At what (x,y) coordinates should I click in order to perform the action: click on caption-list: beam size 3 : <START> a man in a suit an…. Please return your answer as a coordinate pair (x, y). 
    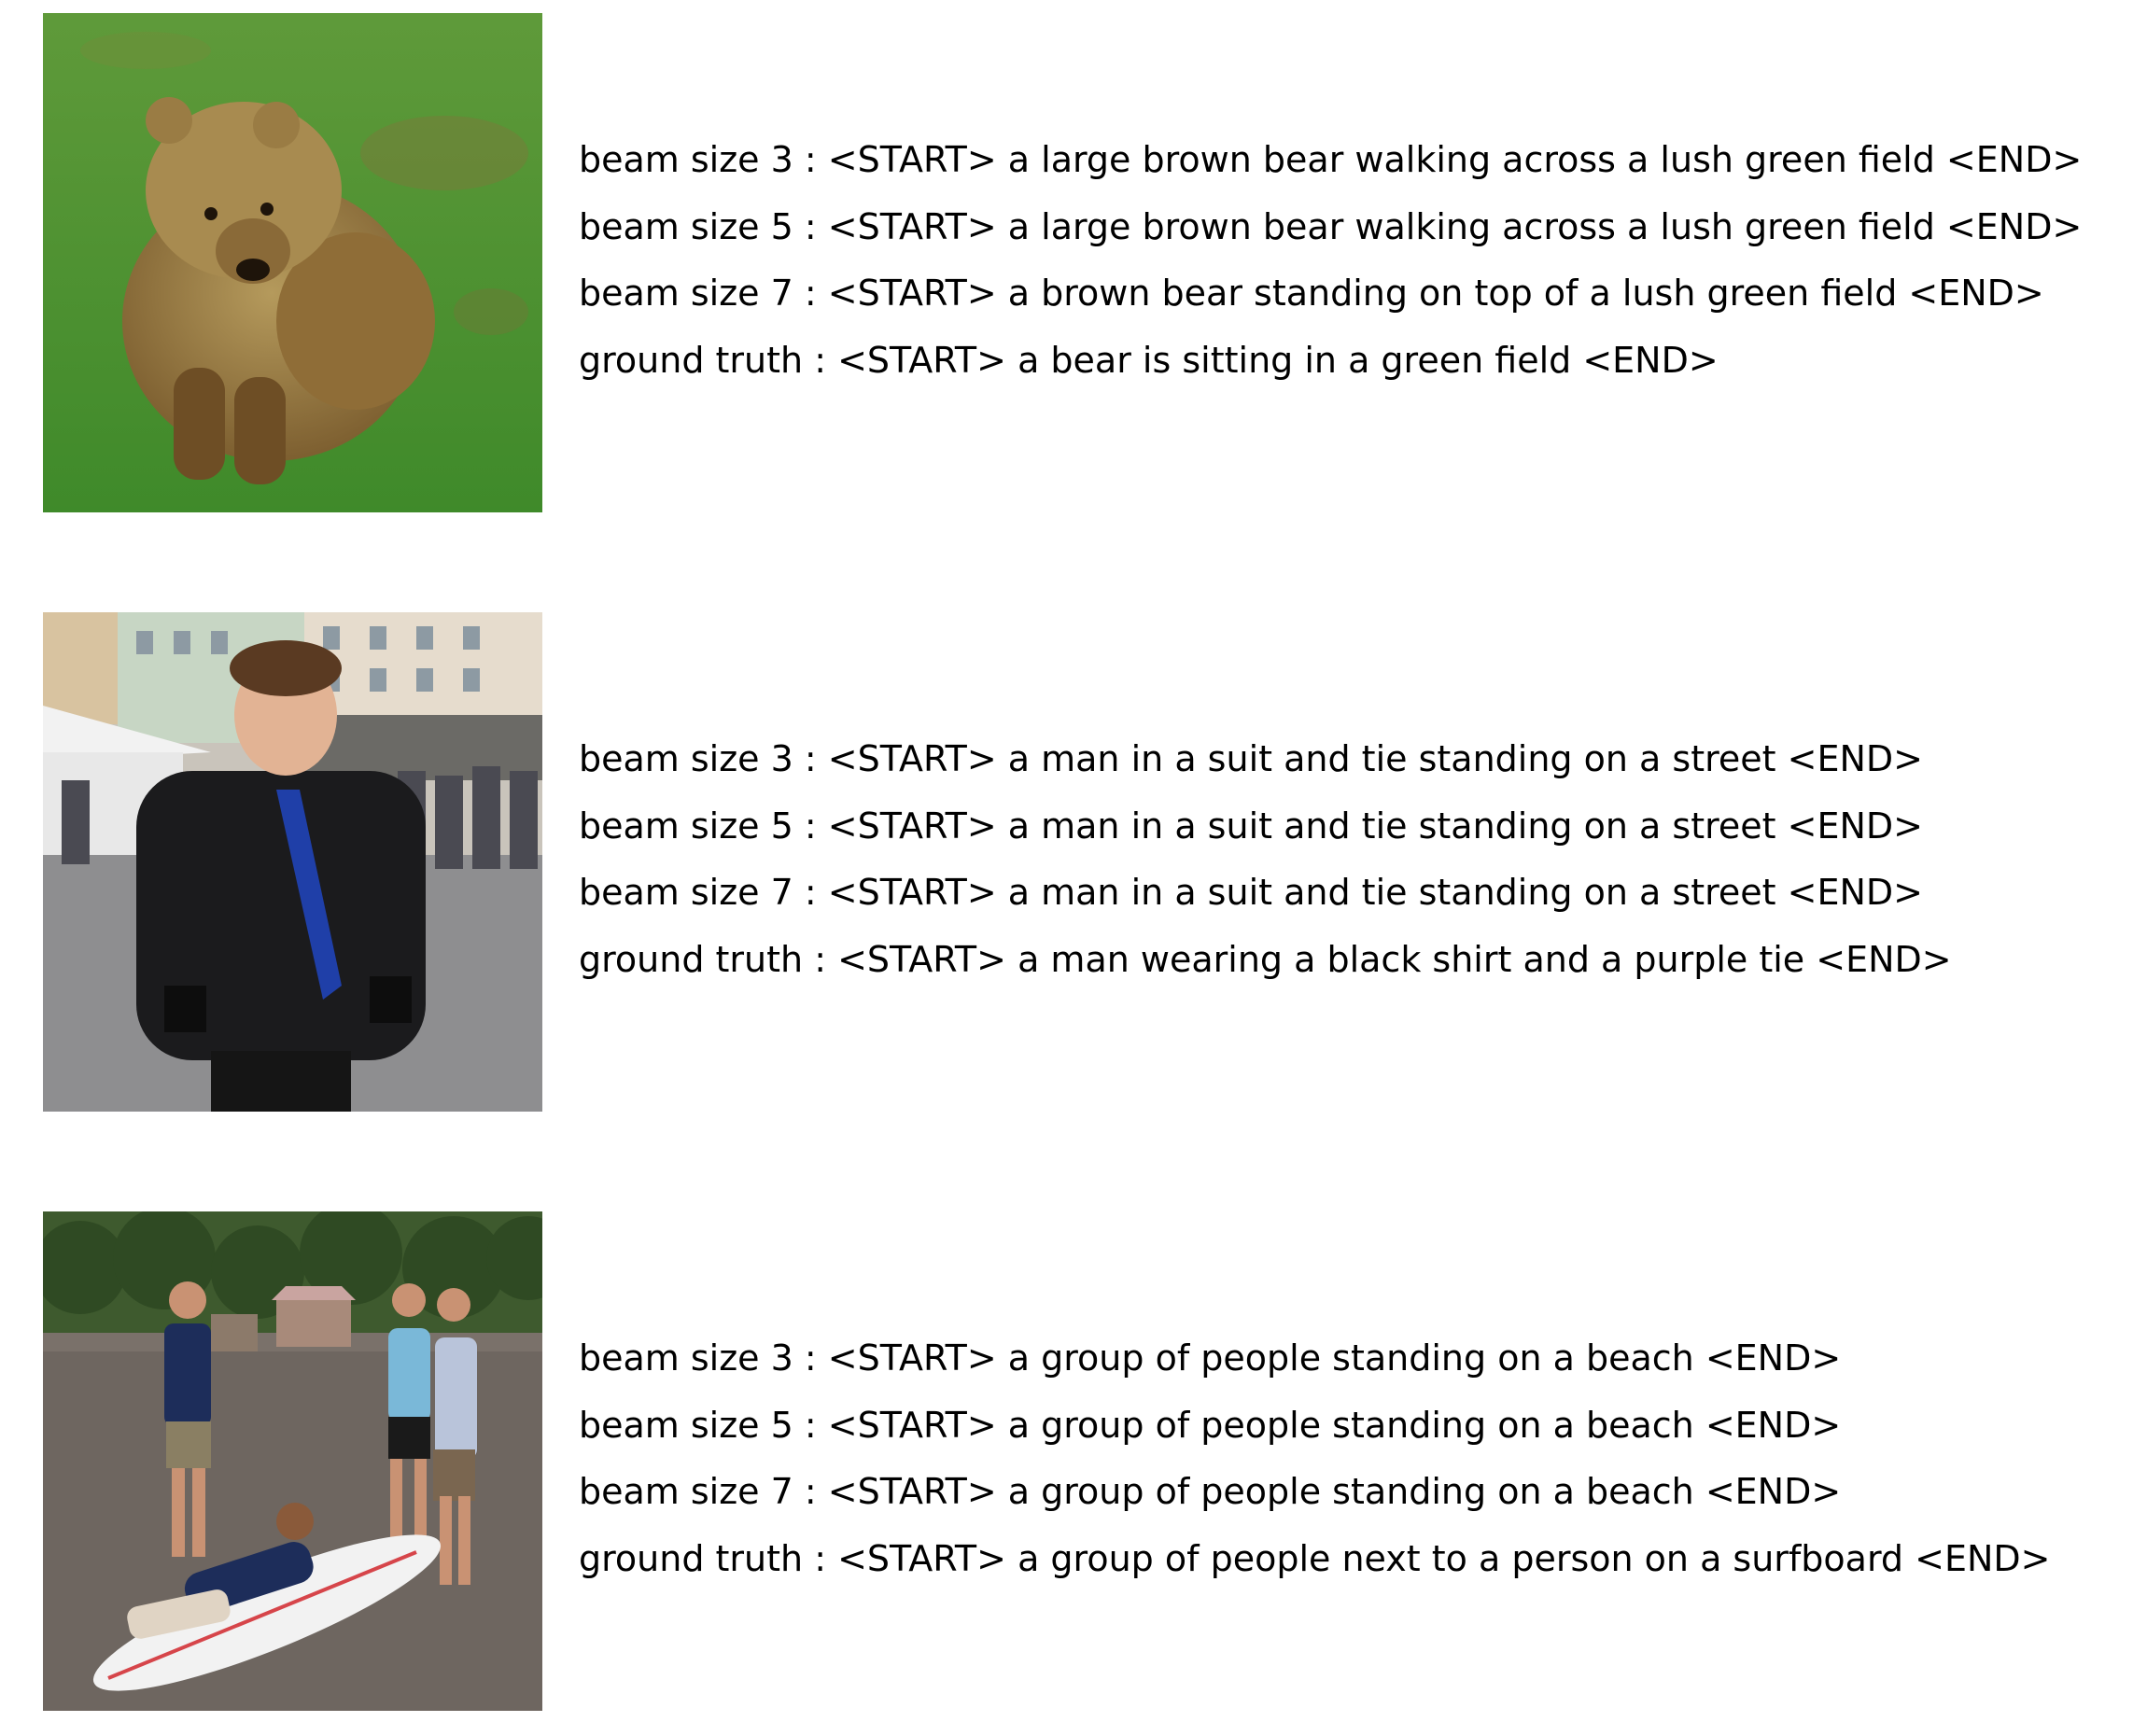
    Looking at the image, I should click on (1349, 859).